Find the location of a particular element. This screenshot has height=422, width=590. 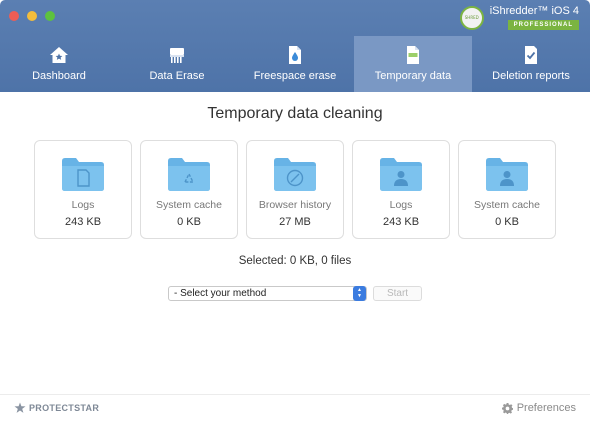

tab-dashboard: Dashboard is located at coordinates (59, 64).